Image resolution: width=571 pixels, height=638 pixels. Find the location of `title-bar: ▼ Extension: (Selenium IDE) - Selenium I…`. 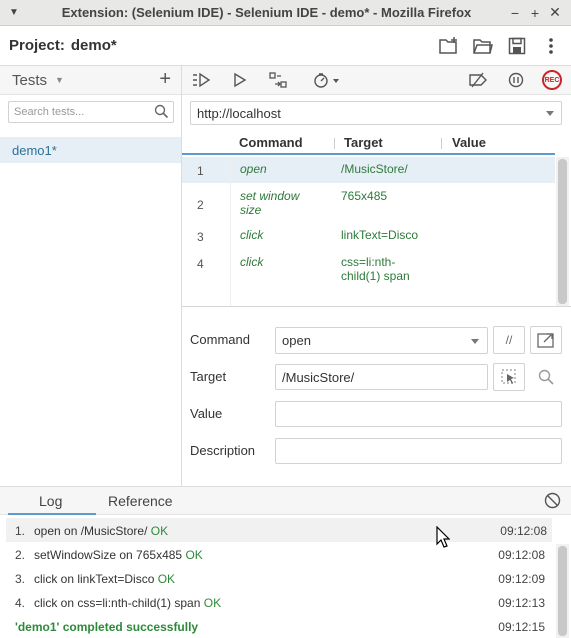

title-bar: ▼ Extension: (Selenium IDE) - Selenium I… is located at coordinates (285, 13).